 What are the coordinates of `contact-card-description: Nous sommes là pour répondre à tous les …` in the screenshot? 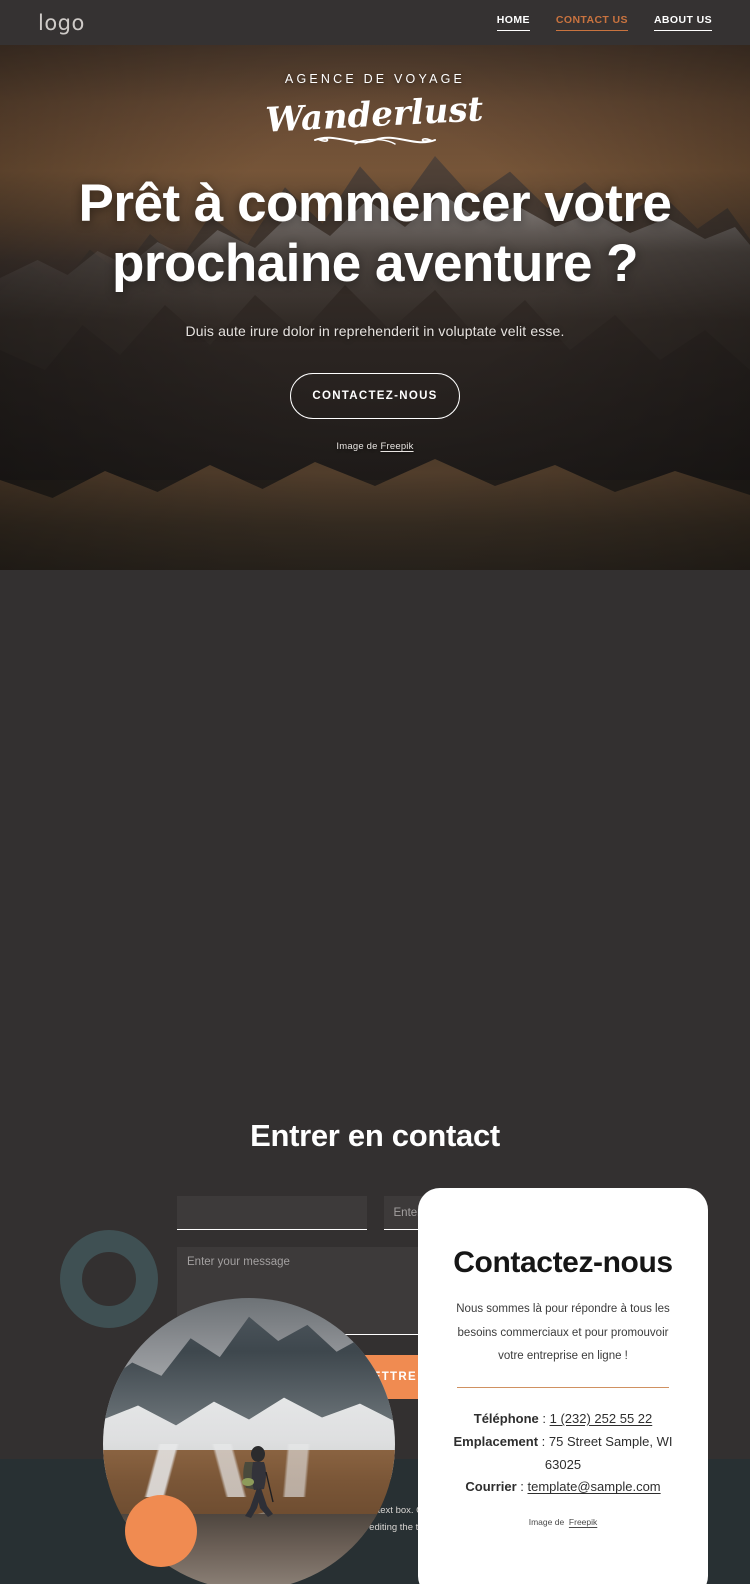 It's located at (563, 1333).